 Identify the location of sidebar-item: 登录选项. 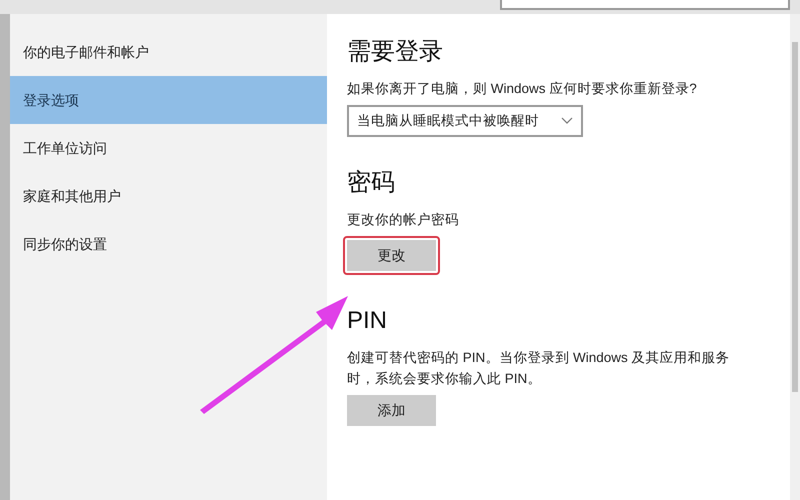
(168, 100).